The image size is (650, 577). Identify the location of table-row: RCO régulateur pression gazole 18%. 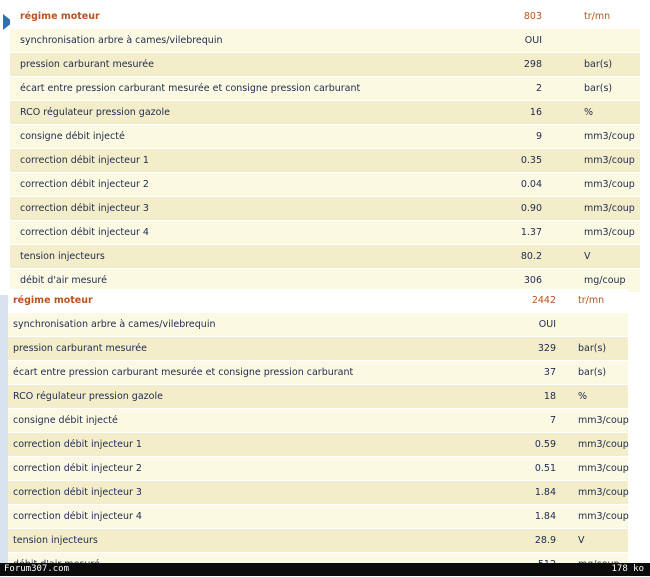
(318, 397).